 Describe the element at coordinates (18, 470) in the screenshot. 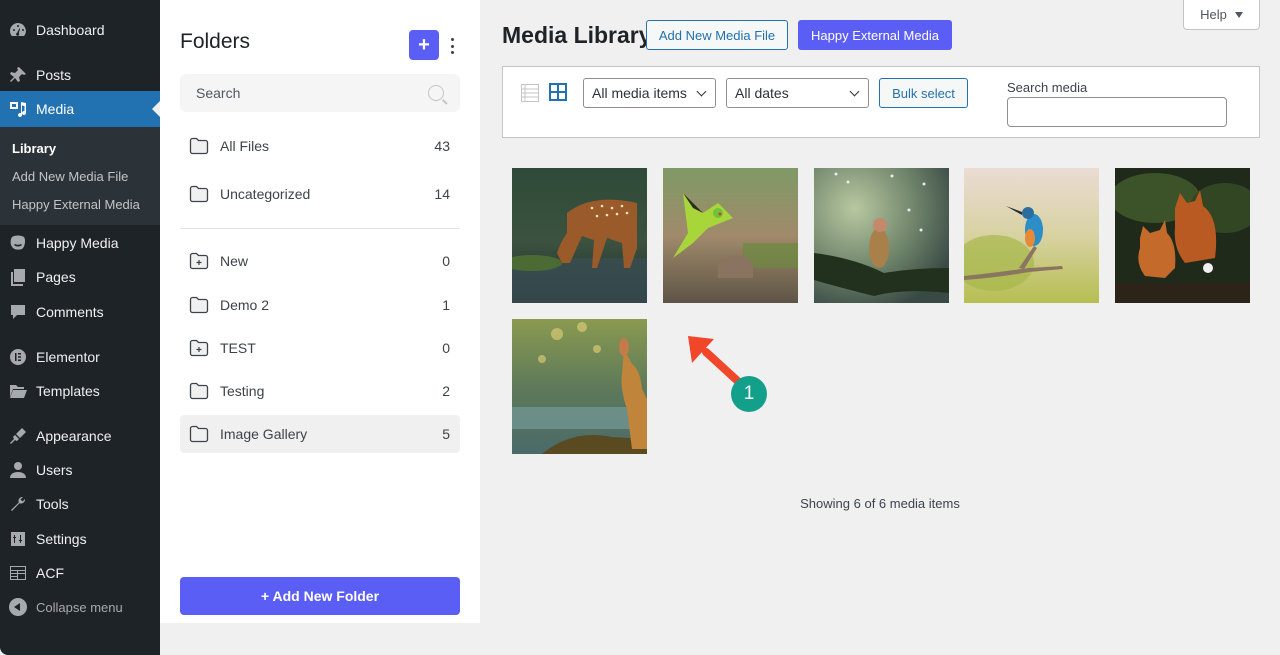

I see `user-icon` at that location.